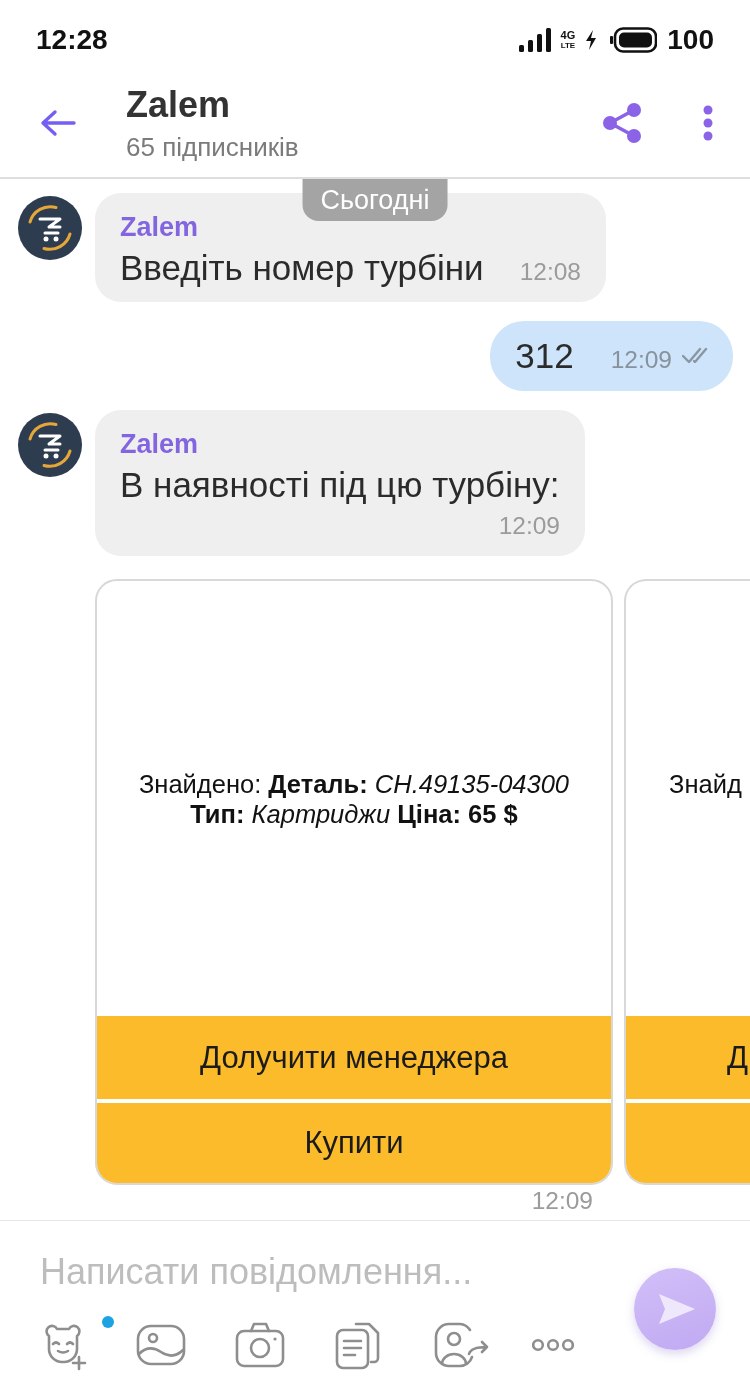 This screenshot has width=750, height=1397. What do you see at coordinates (354, 798) in the screenshot?
I see `card-text: Знайдено: Деталь: CH.49135-04300 Тип: Картриджи Ціна: 65 $` at bounding box center [354, 798].